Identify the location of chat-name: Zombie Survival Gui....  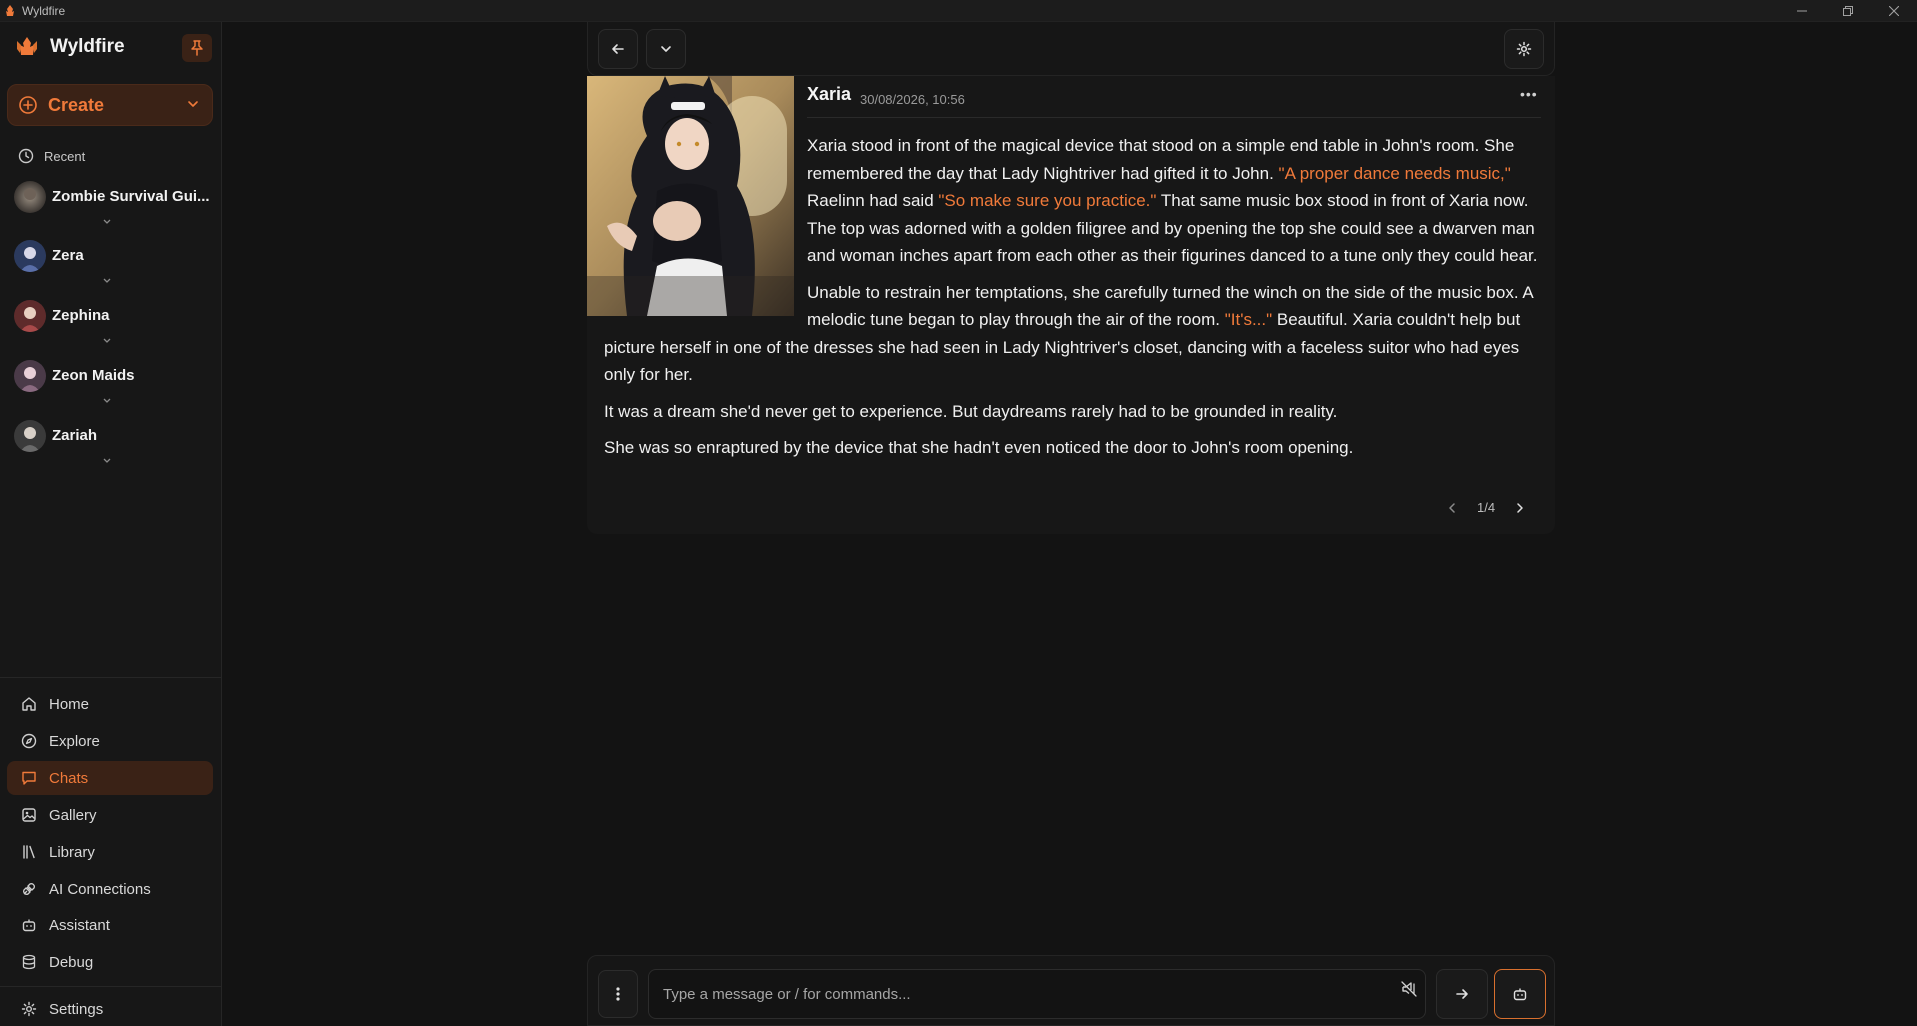
(131, 196).